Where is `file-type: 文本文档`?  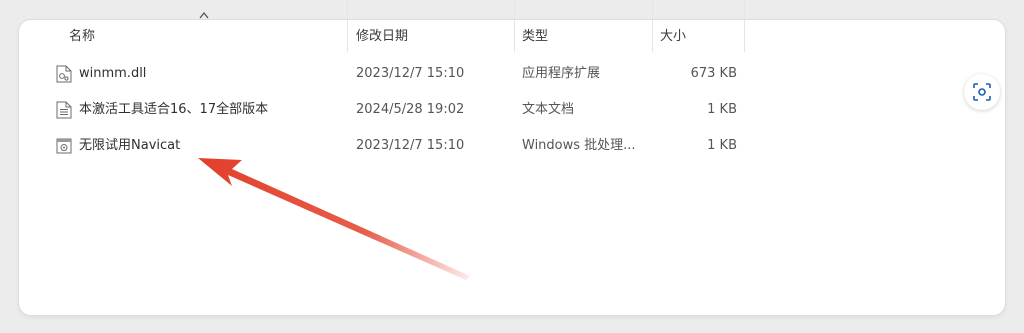 file-type: 文本文档 is located at coordinates (548, 109).